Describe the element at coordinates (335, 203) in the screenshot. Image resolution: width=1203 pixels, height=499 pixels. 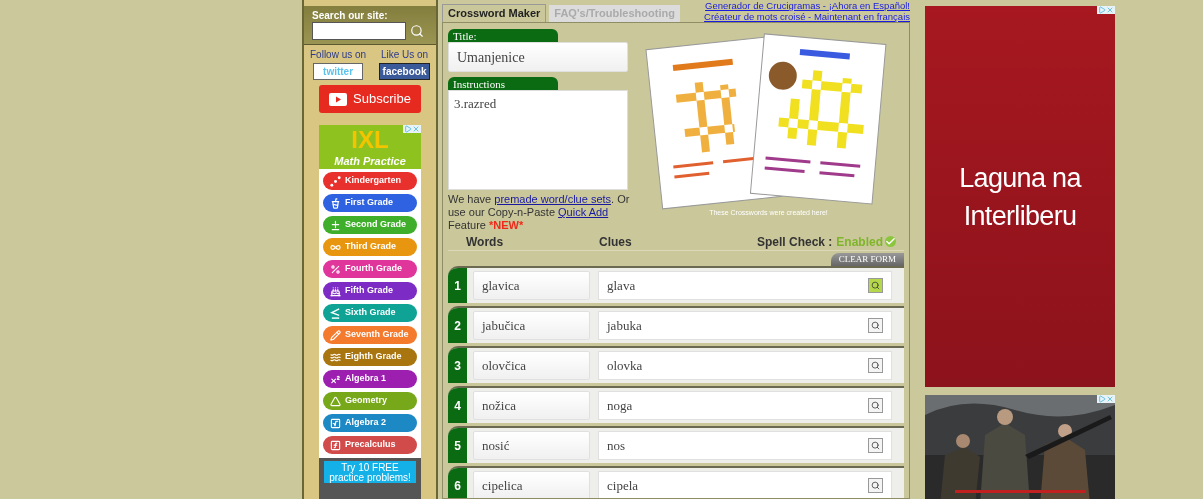
I see `cup-icon` at that location.